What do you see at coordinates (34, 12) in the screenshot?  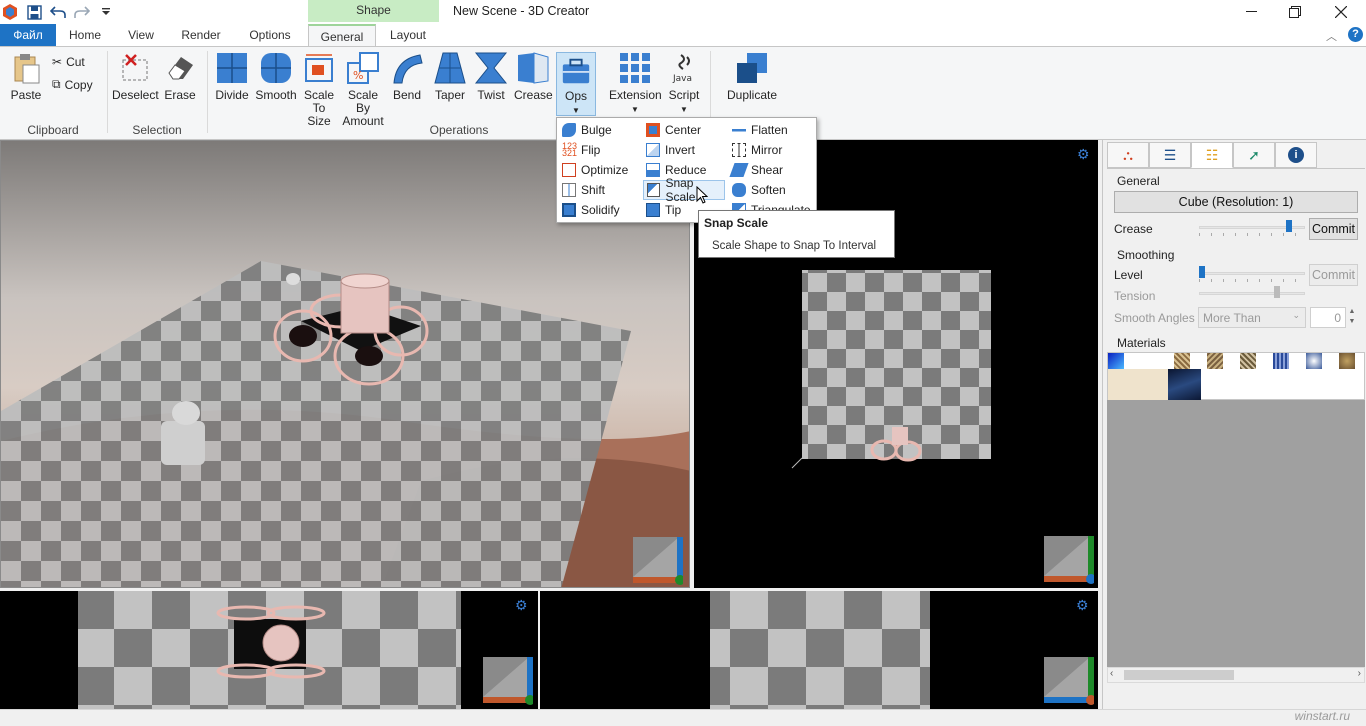 I see `save-icon` at bounding box center [34, 12].